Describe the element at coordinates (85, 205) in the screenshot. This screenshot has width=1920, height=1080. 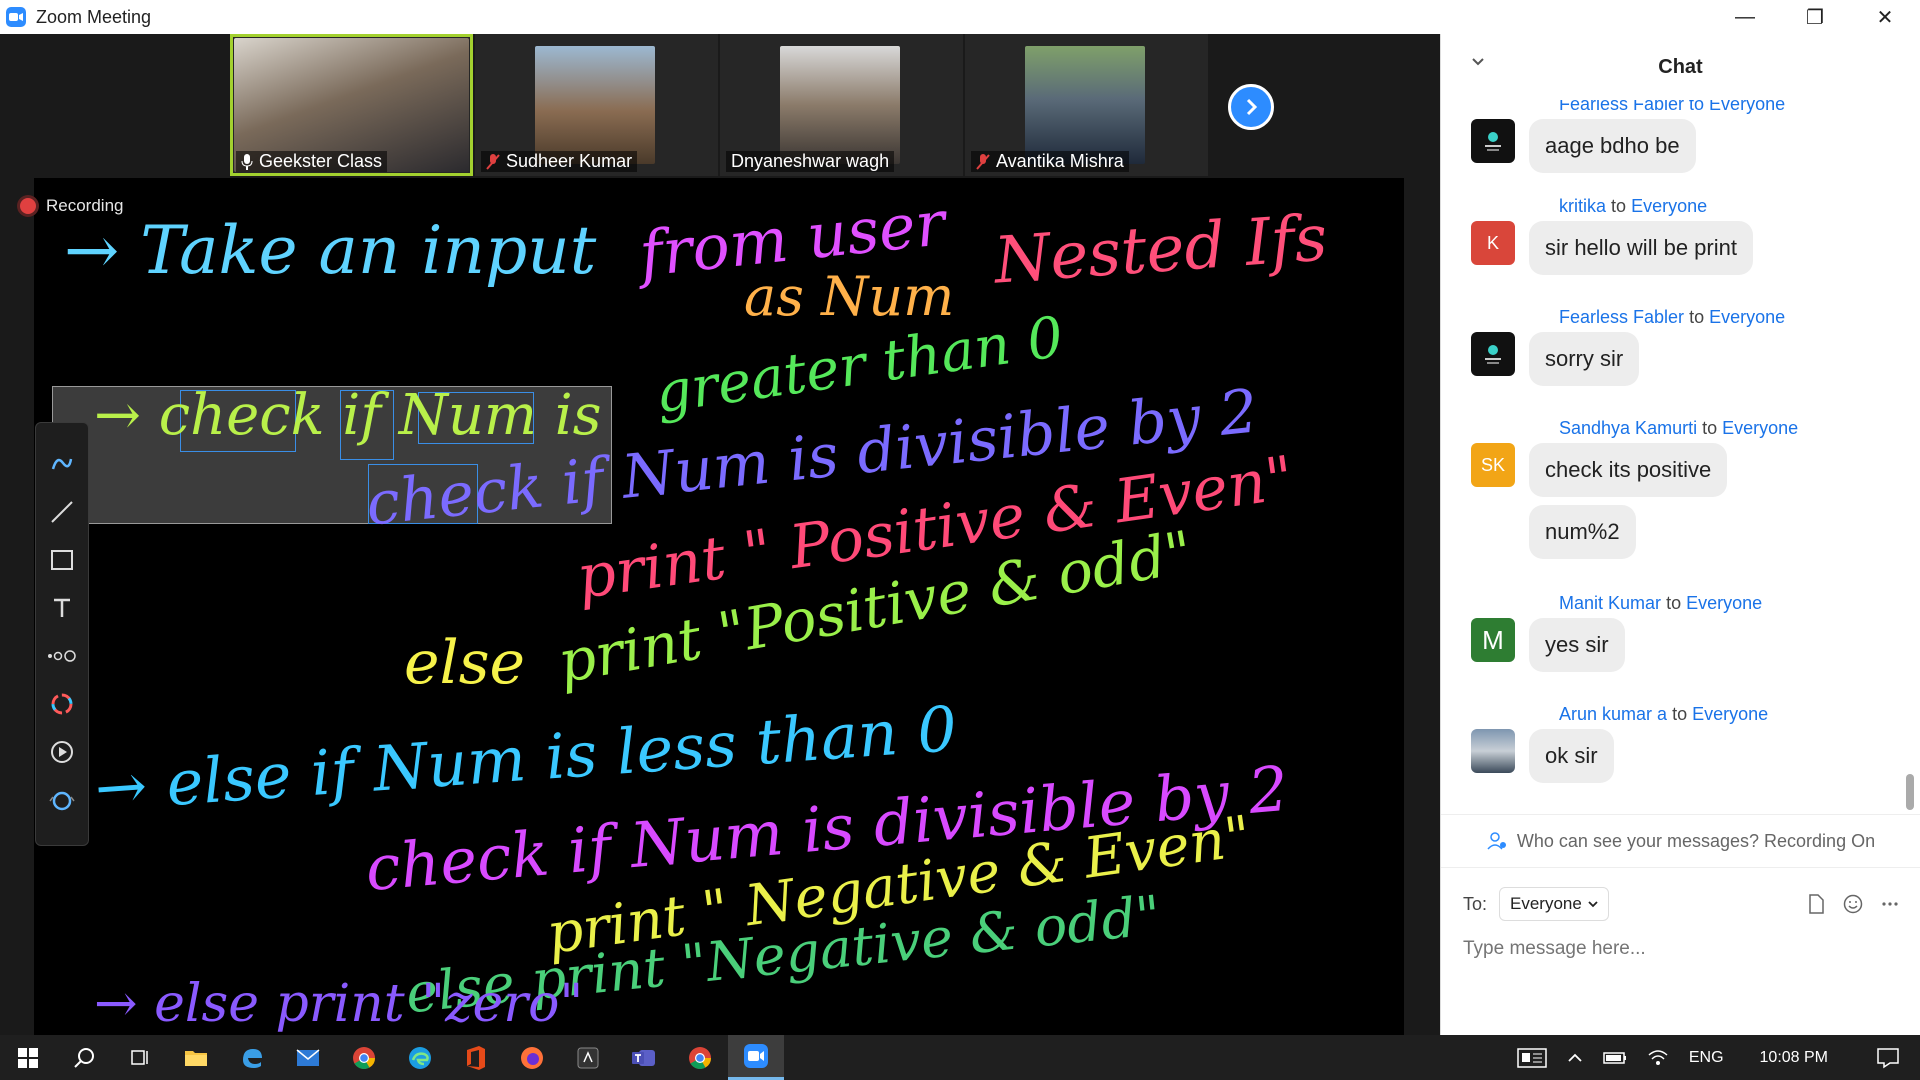
I see `recording-label: Recording` at that location.